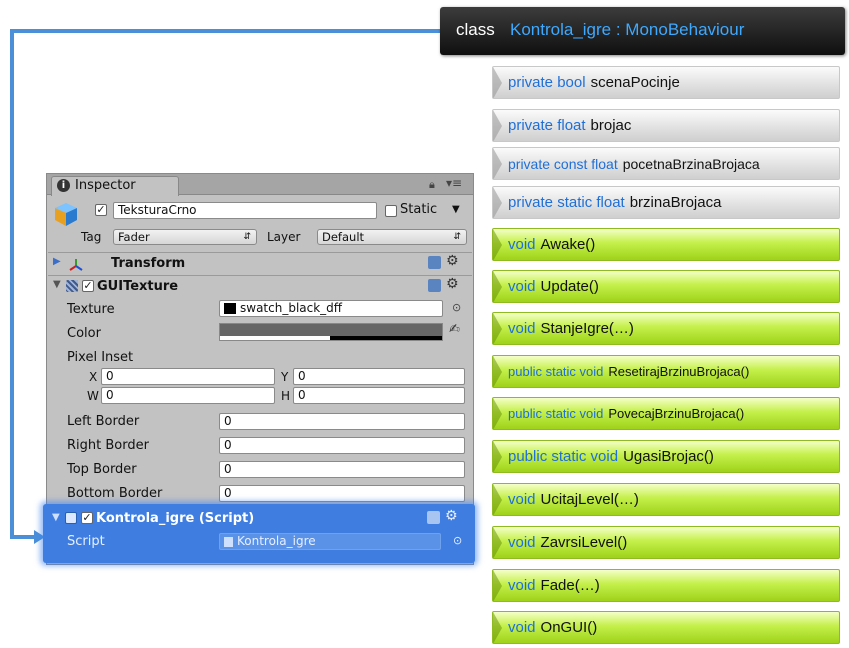  Describe the element at coordinates (260, 185) in the screenshot. I see `inspector-tabbar: i Inspector 🔒︎ ▾≡` at that location.